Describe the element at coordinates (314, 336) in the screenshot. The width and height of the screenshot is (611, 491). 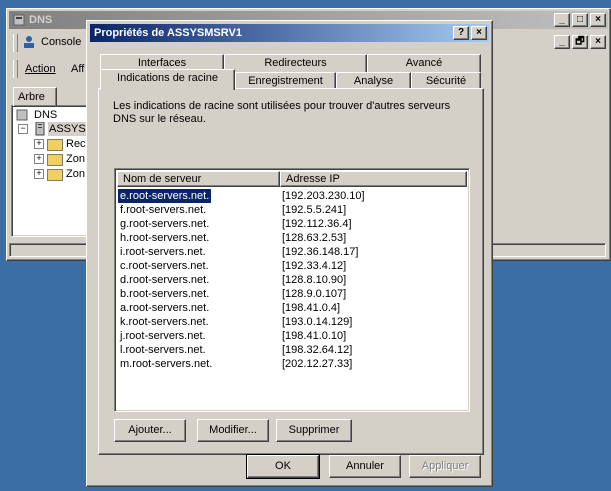
I see `ip-address-cell: [198.41.0.10]` at that location.